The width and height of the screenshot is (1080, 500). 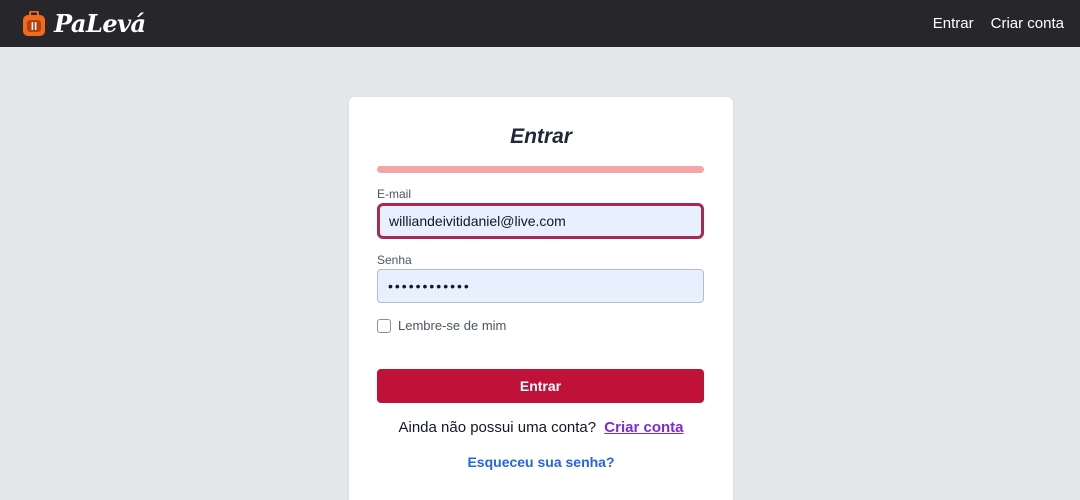 I want to click on progress-fill, so click(x=540, y=169).